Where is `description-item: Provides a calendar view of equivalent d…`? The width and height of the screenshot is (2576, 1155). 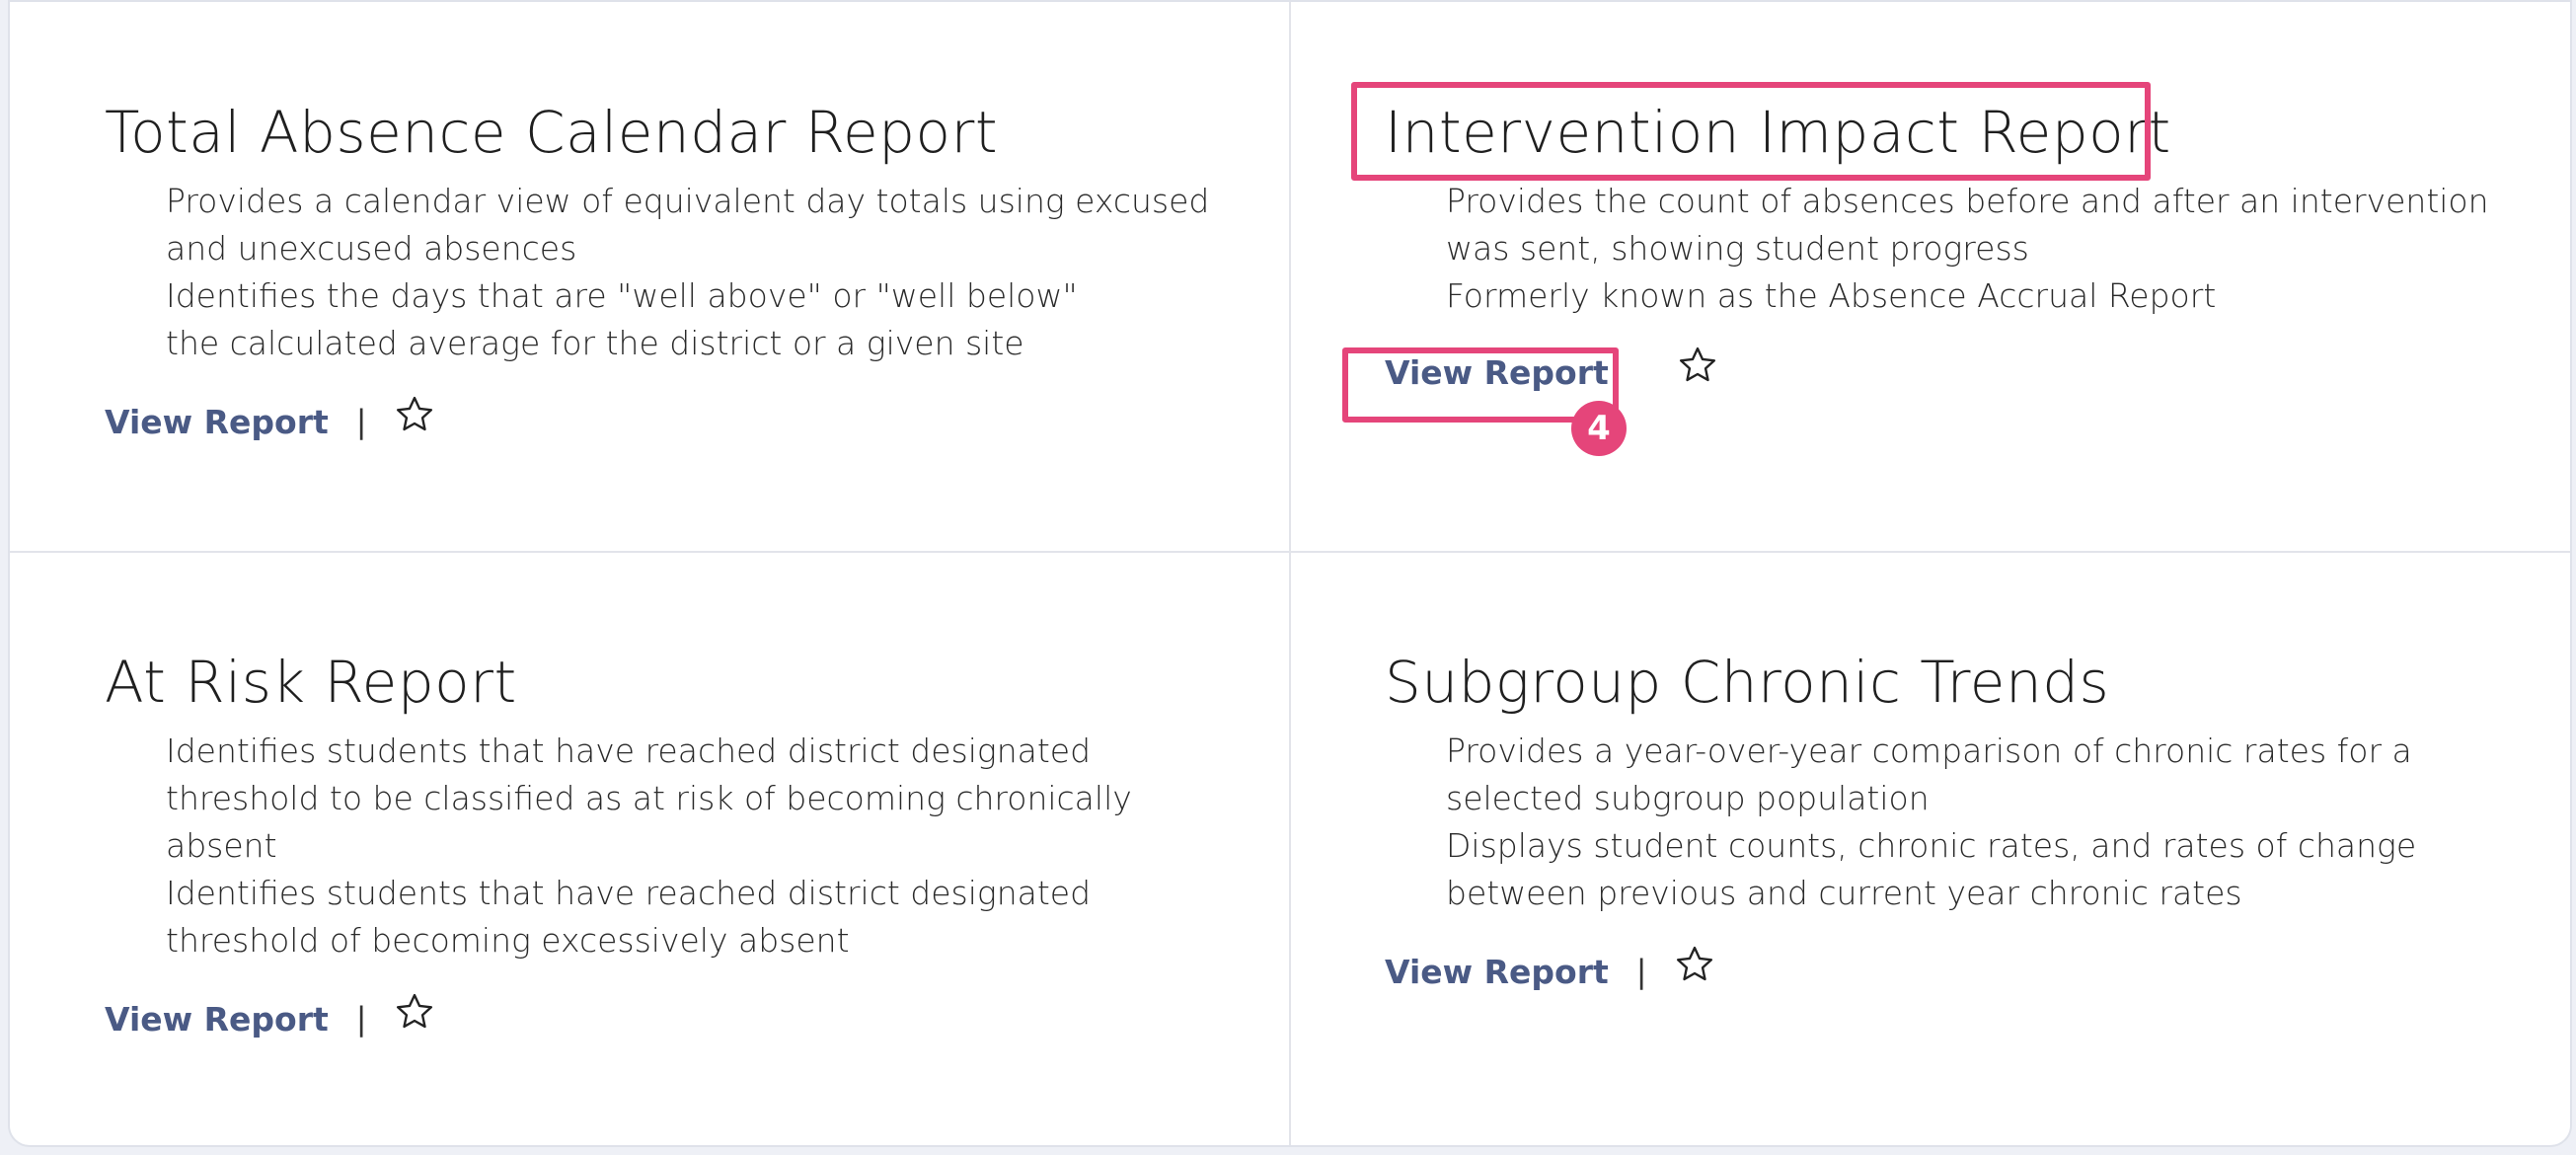
description-item: Provides a calendar view of equivalent d… is located at coordinates (688, 225).